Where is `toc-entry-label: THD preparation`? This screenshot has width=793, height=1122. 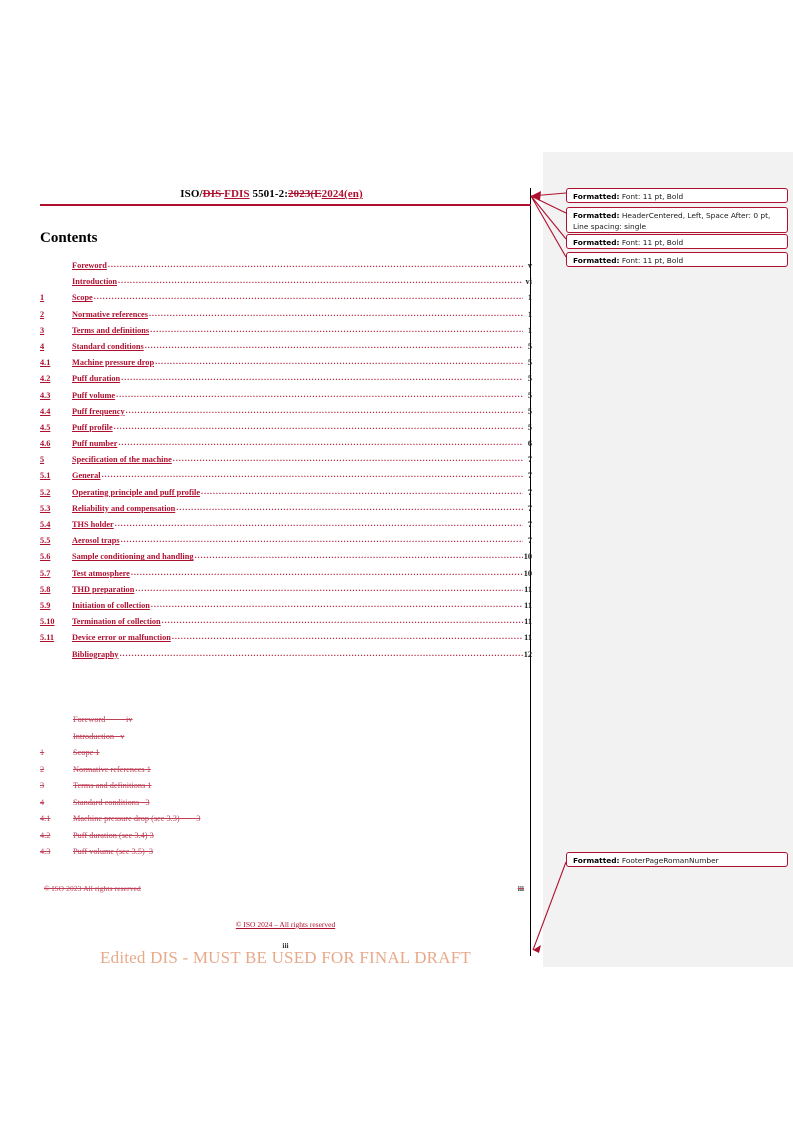 toc-entry-label: THD preparation is located at coordinates (103, 589).